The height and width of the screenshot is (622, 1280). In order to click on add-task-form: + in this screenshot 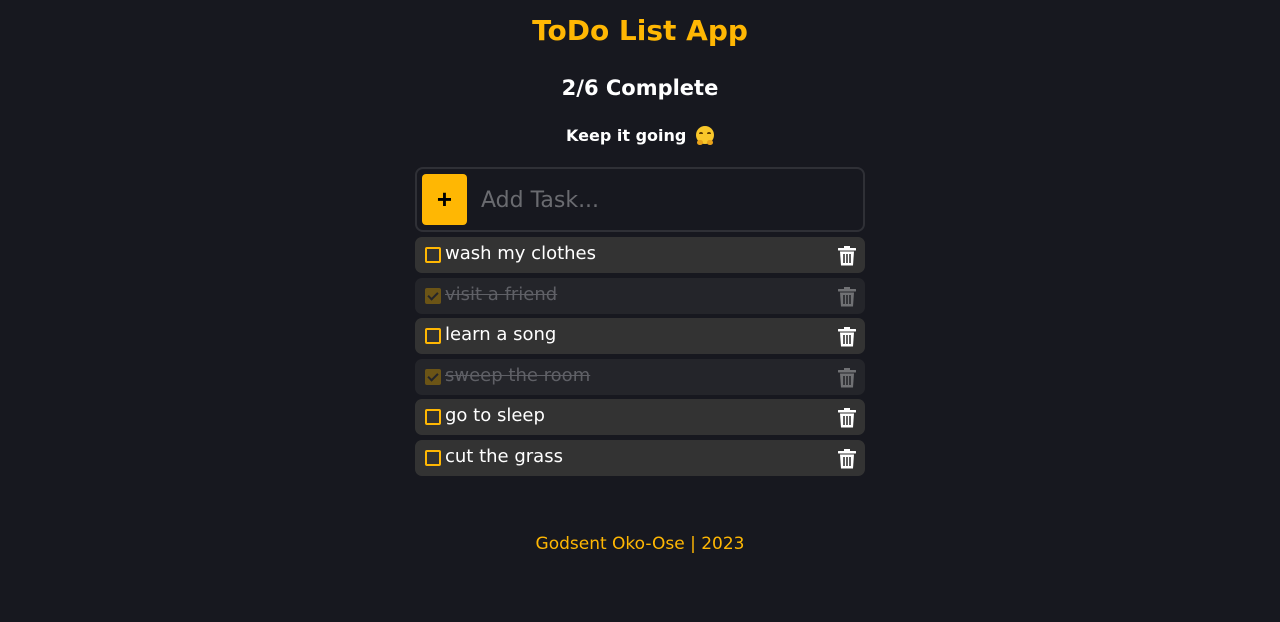, I will do `click(640, 199)`.